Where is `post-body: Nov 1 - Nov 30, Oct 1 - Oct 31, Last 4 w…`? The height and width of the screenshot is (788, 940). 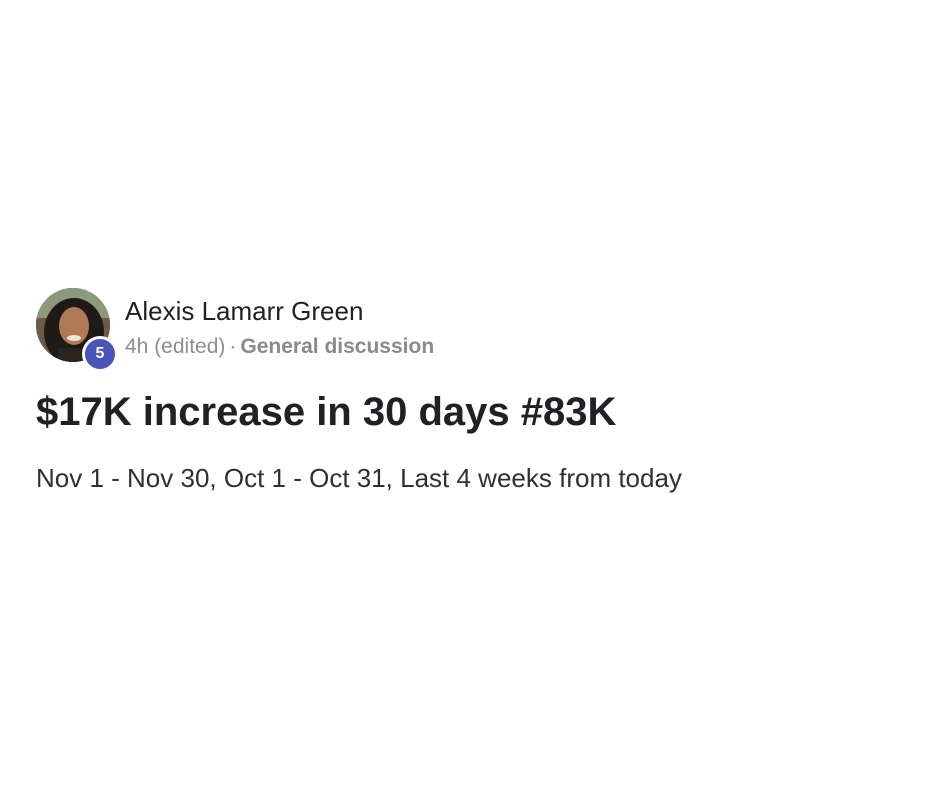 post-body: Nov 1 - Nov 30, Oct 1 - Oct 31, Last 4 w… is located at coordinates (359, 478).